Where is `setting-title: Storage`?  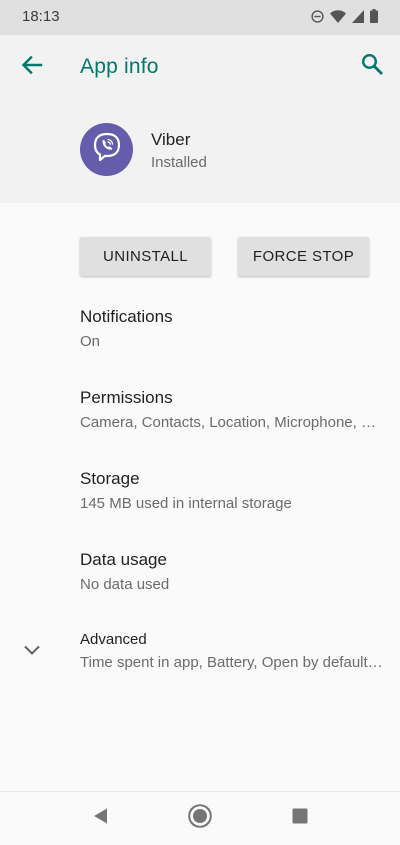
setting-title: Storage is located at coordinates (110, 478).